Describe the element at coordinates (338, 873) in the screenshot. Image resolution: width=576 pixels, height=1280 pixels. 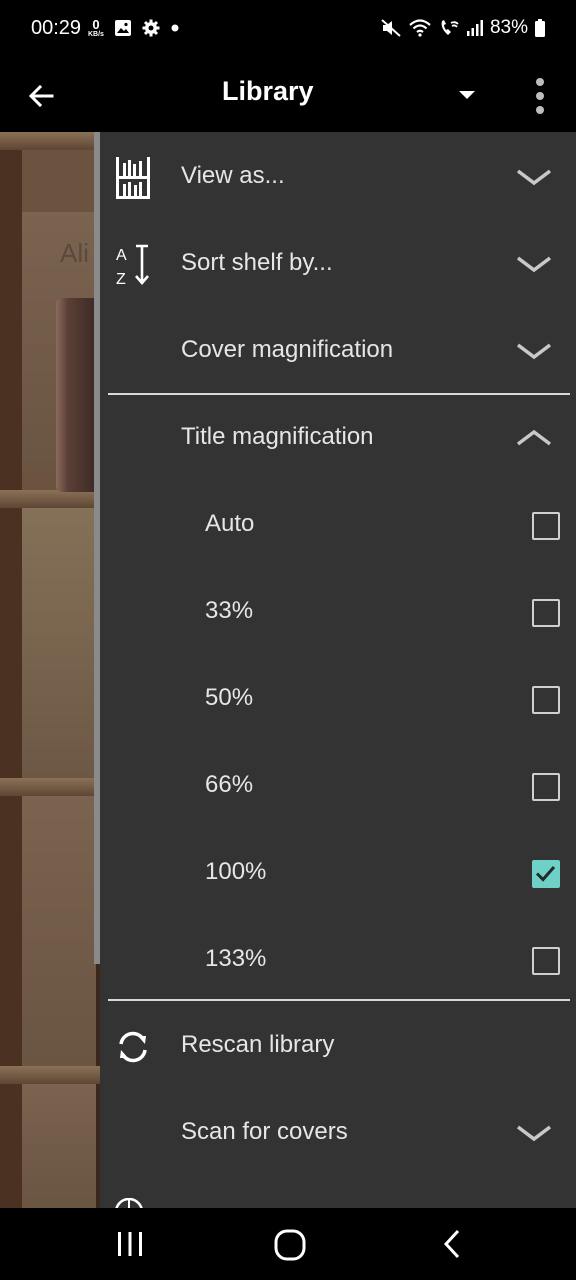
I see `title-magnification-option: 100%` at that location.